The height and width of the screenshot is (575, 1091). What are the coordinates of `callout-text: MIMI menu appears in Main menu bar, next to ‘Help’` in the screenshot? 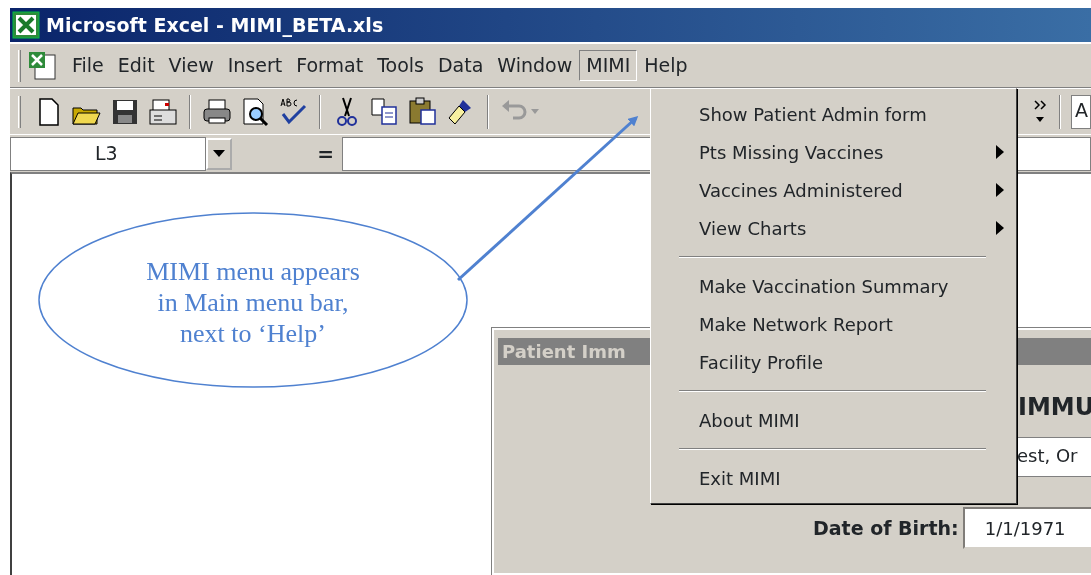 It's located at (253, 303).